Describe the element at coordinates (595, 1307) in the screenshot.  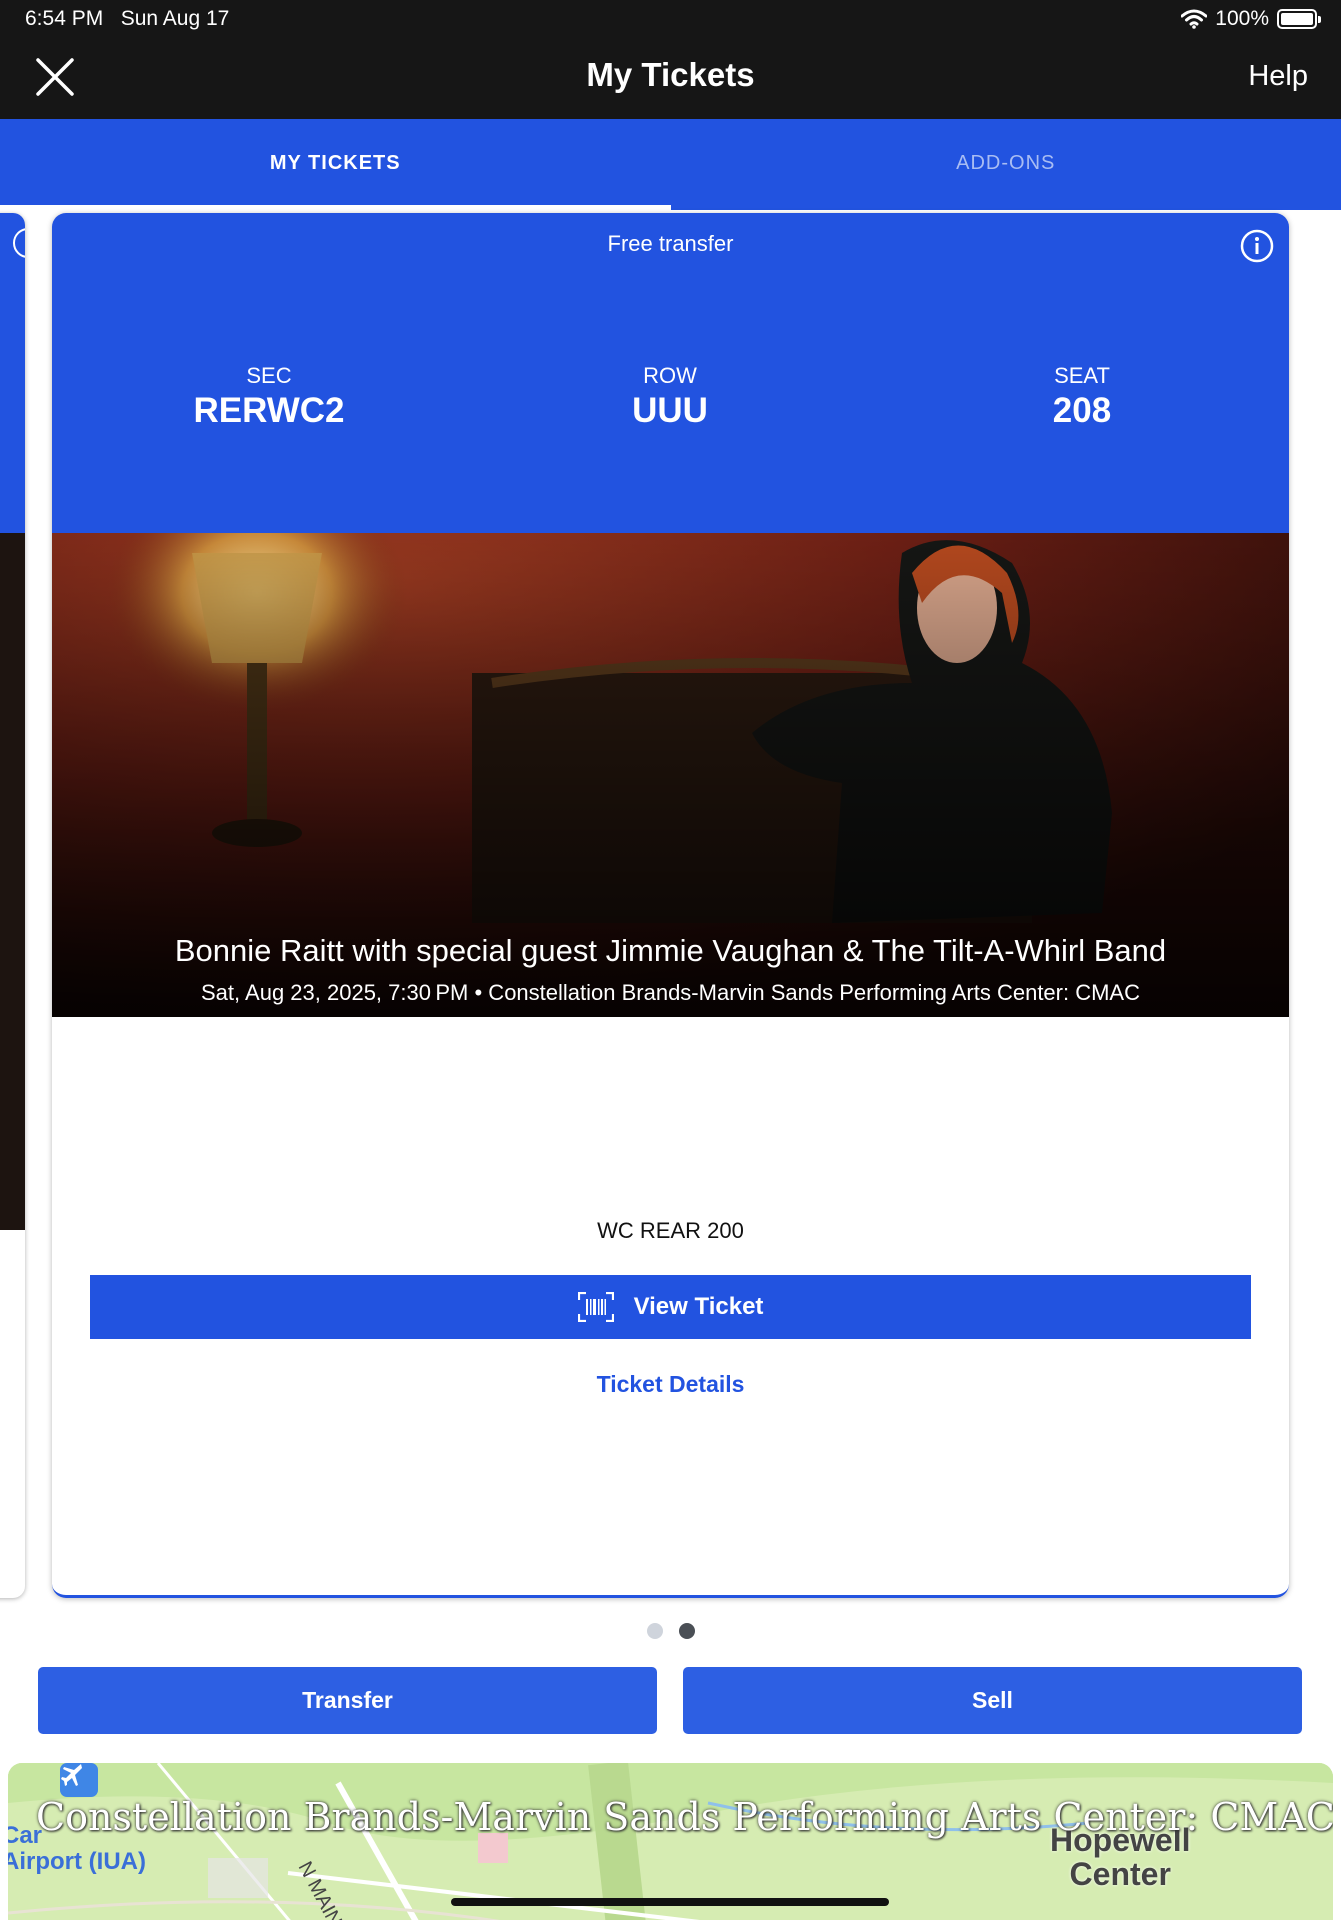
I see `barcode-icon` at that location.